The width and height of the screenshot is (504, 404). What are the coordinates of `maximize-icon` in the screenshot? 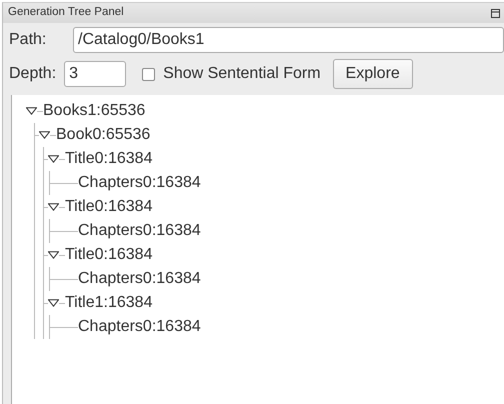 It's located at (495, 13).